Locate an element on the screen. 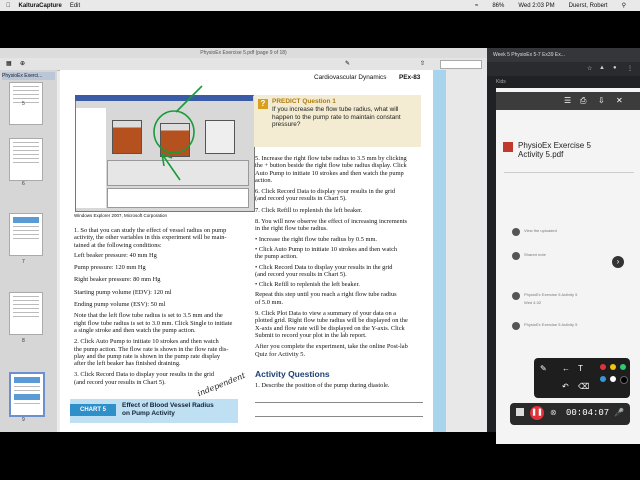 This screenshot has width=640, height=480. arrow-icon: ← is located at coordinates (566, 368).